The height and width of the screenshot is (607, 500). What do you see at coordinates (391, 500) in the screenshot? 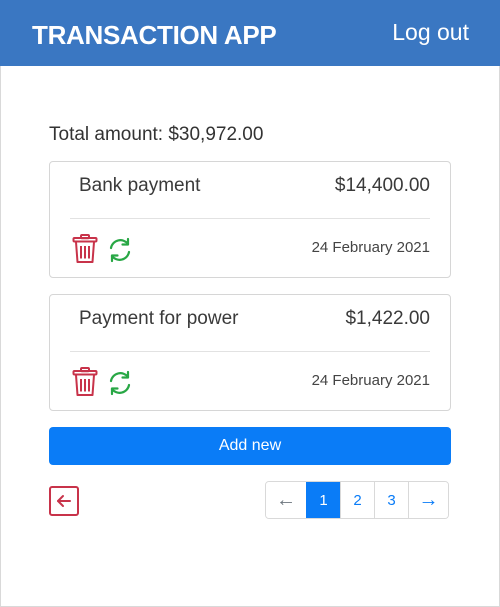
I see `pagination-page-3: 3` at bounding box center [391, 500].